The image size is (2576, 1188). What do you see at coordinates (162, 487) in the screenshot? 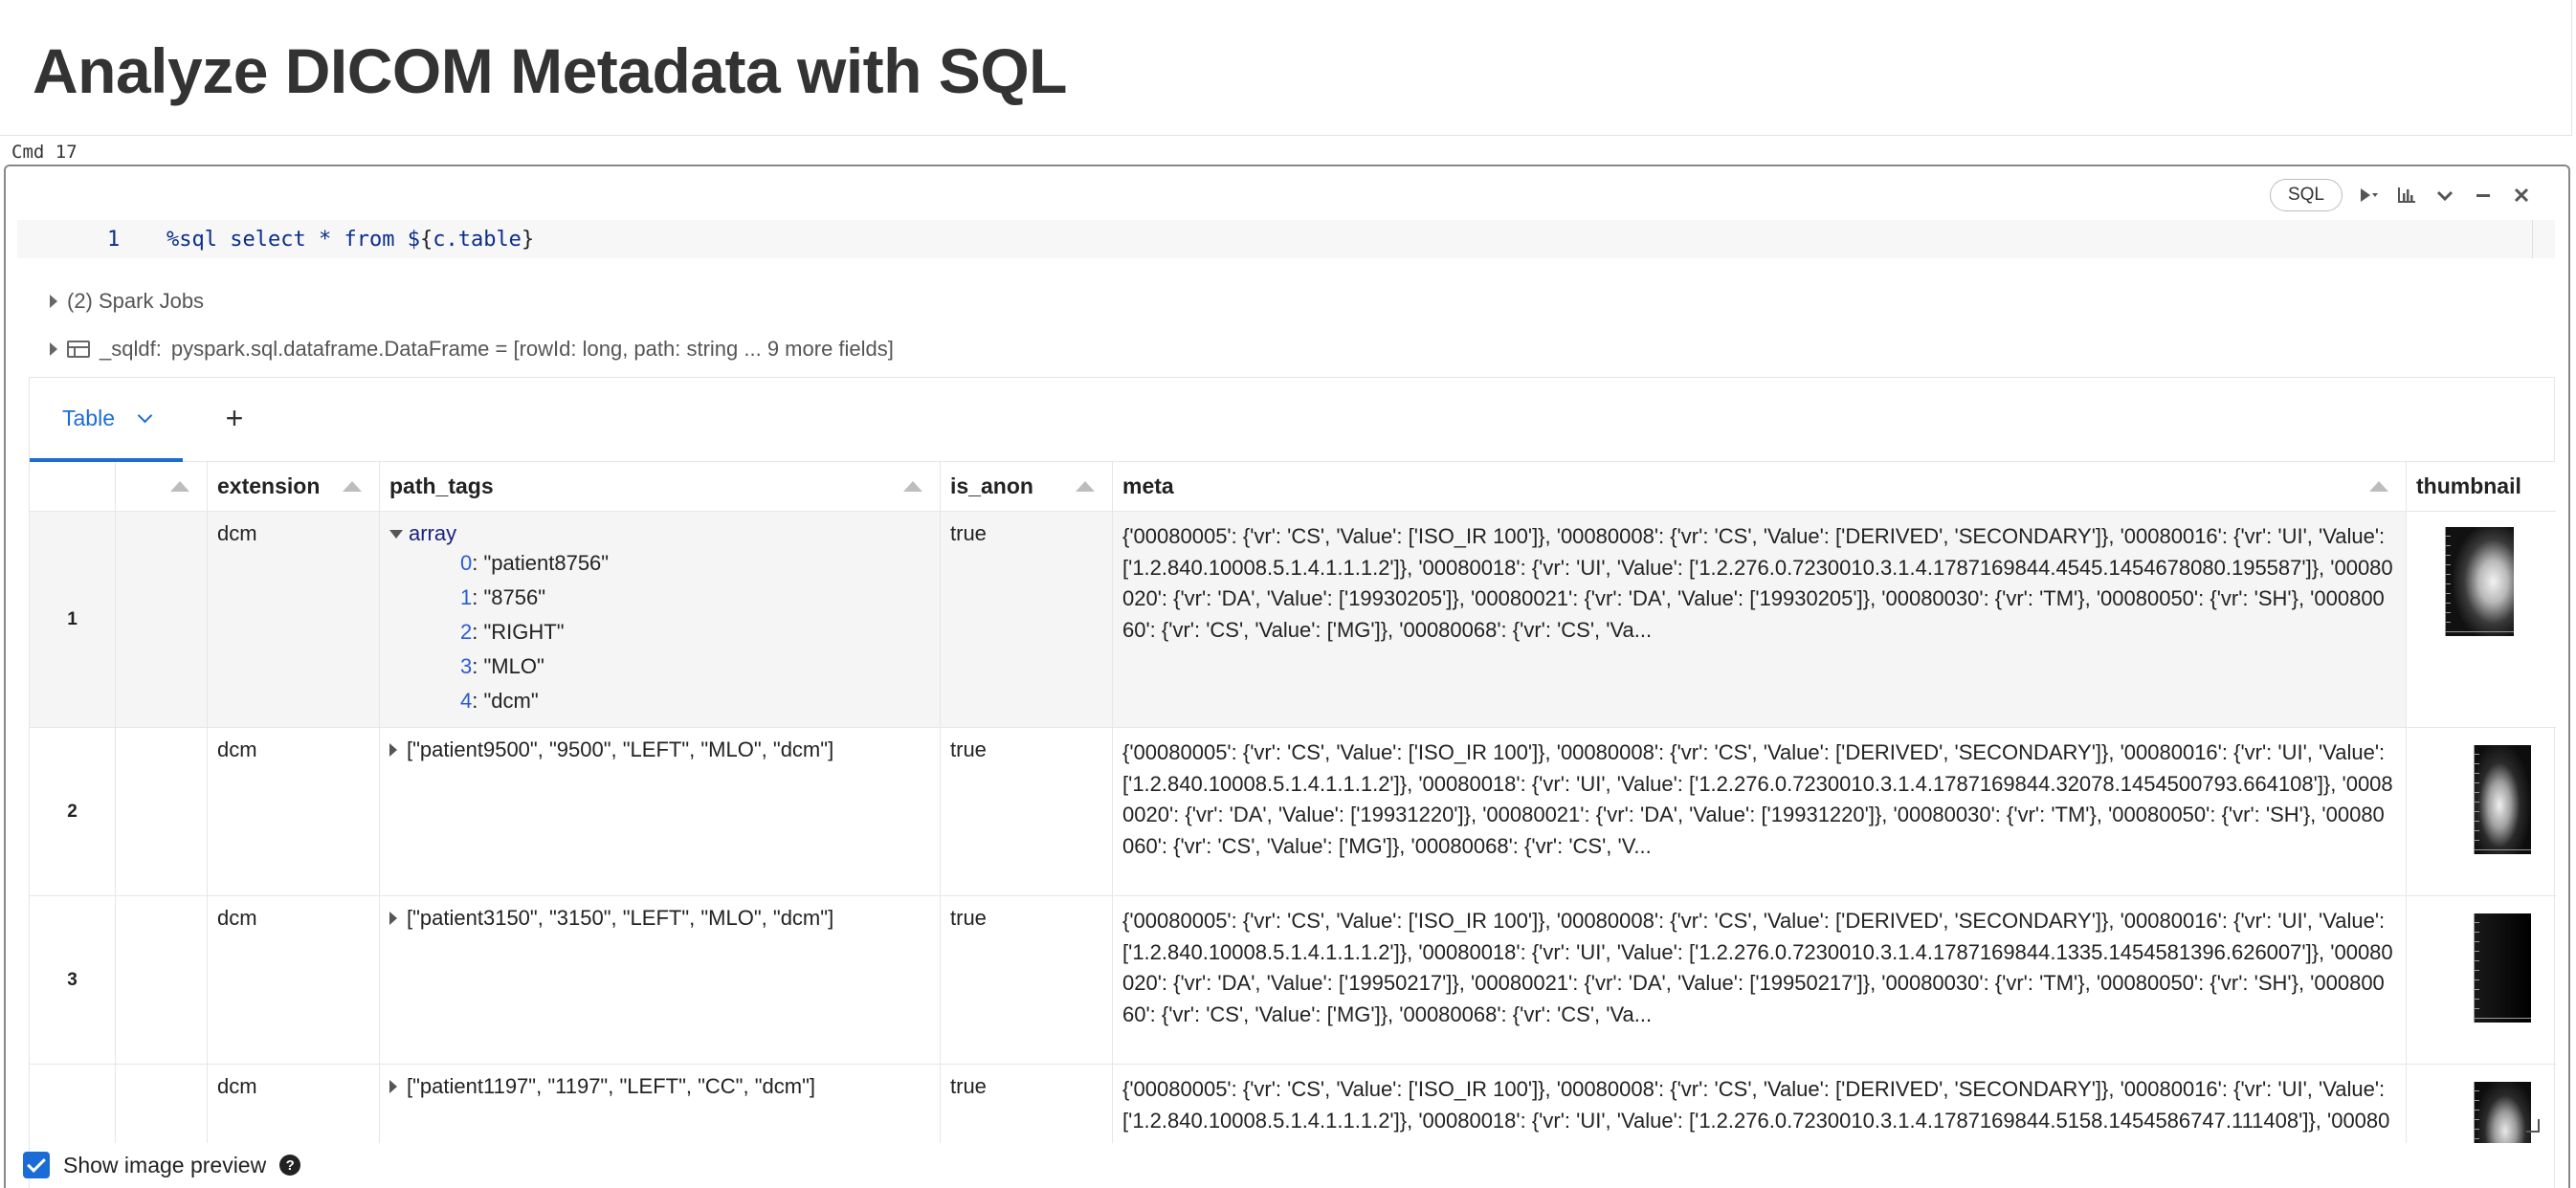
I see `column-header-blank` at bounding box center [162, 487].